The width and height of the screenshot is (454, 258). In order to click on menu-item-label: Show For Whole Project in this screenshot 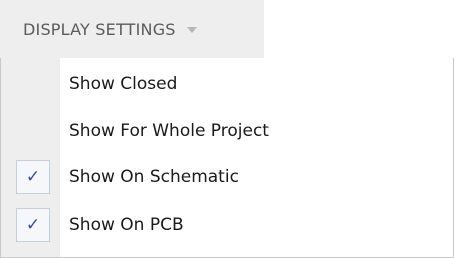, I will do `click(169, 131)`.